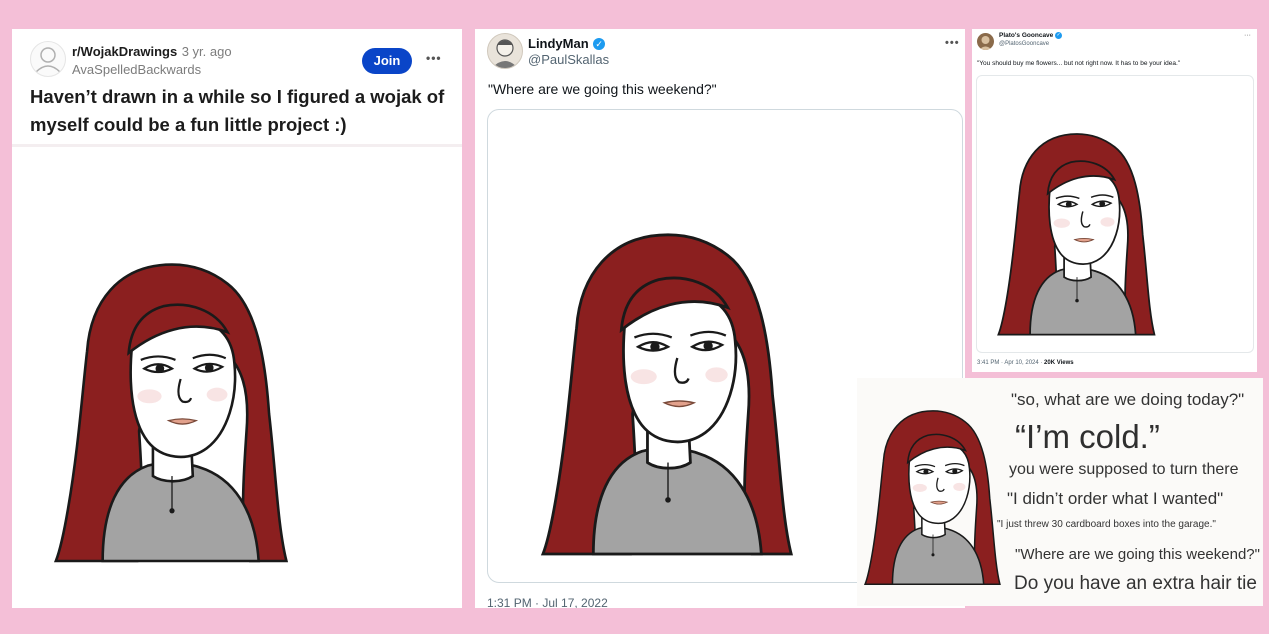  I want to click on collage-line: "so, what are we doing today?", so click(1128, 399).